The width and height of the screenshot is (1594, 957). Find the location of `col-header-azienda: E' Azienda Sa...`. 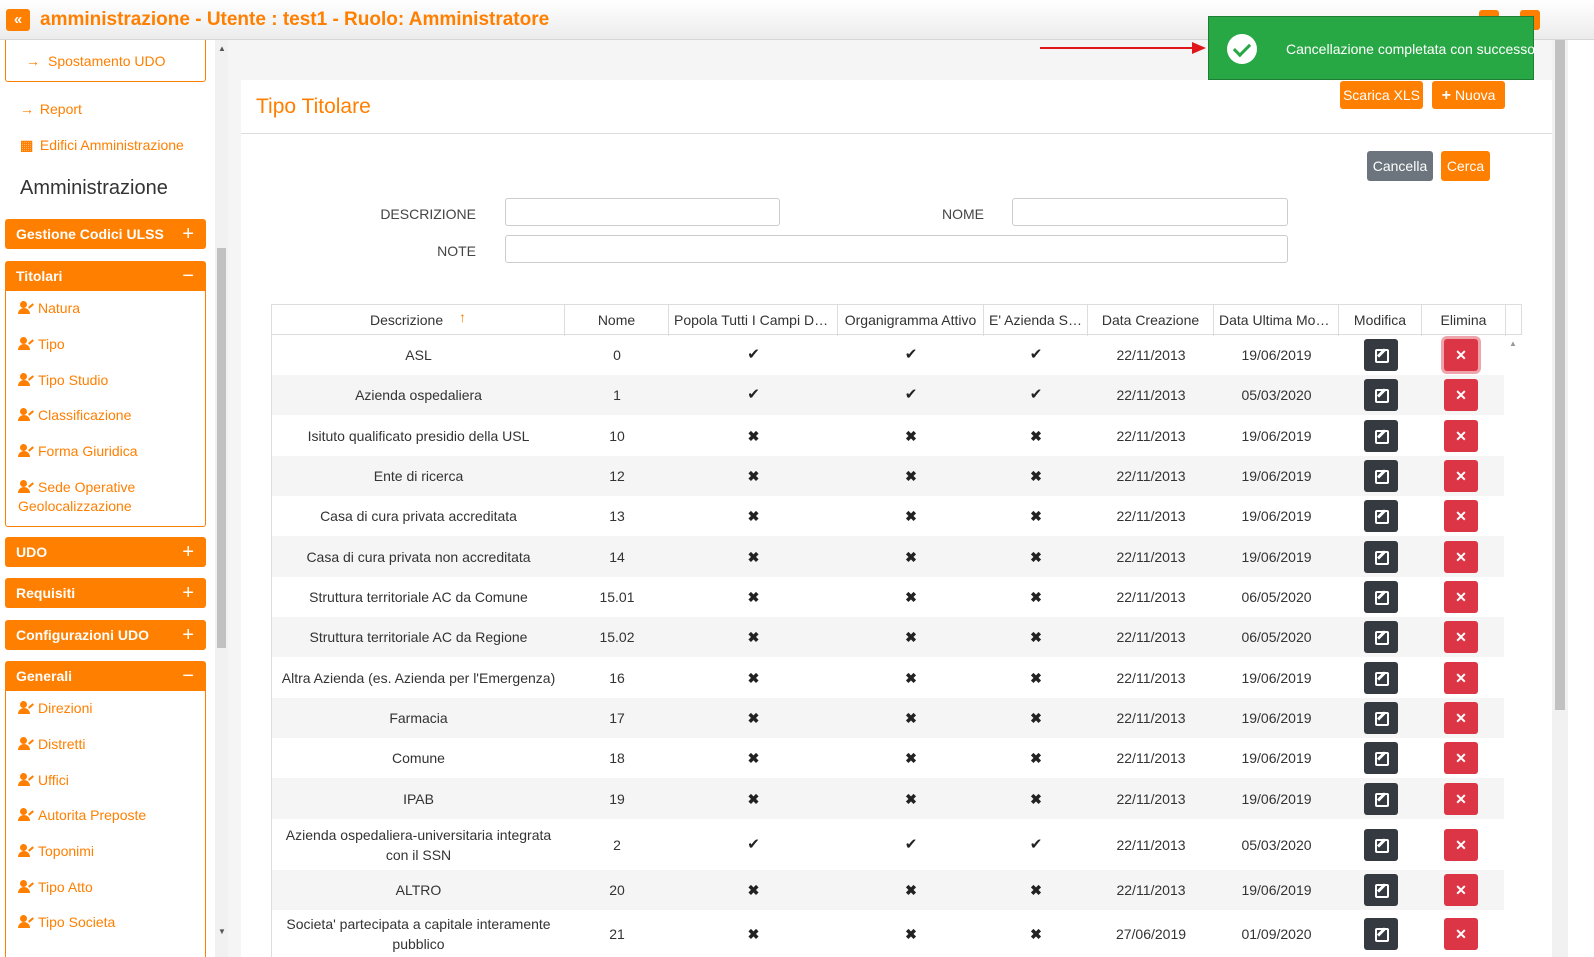

col-header-azienda: E' Azienda Sa... is located at coordinates (1036, 320).